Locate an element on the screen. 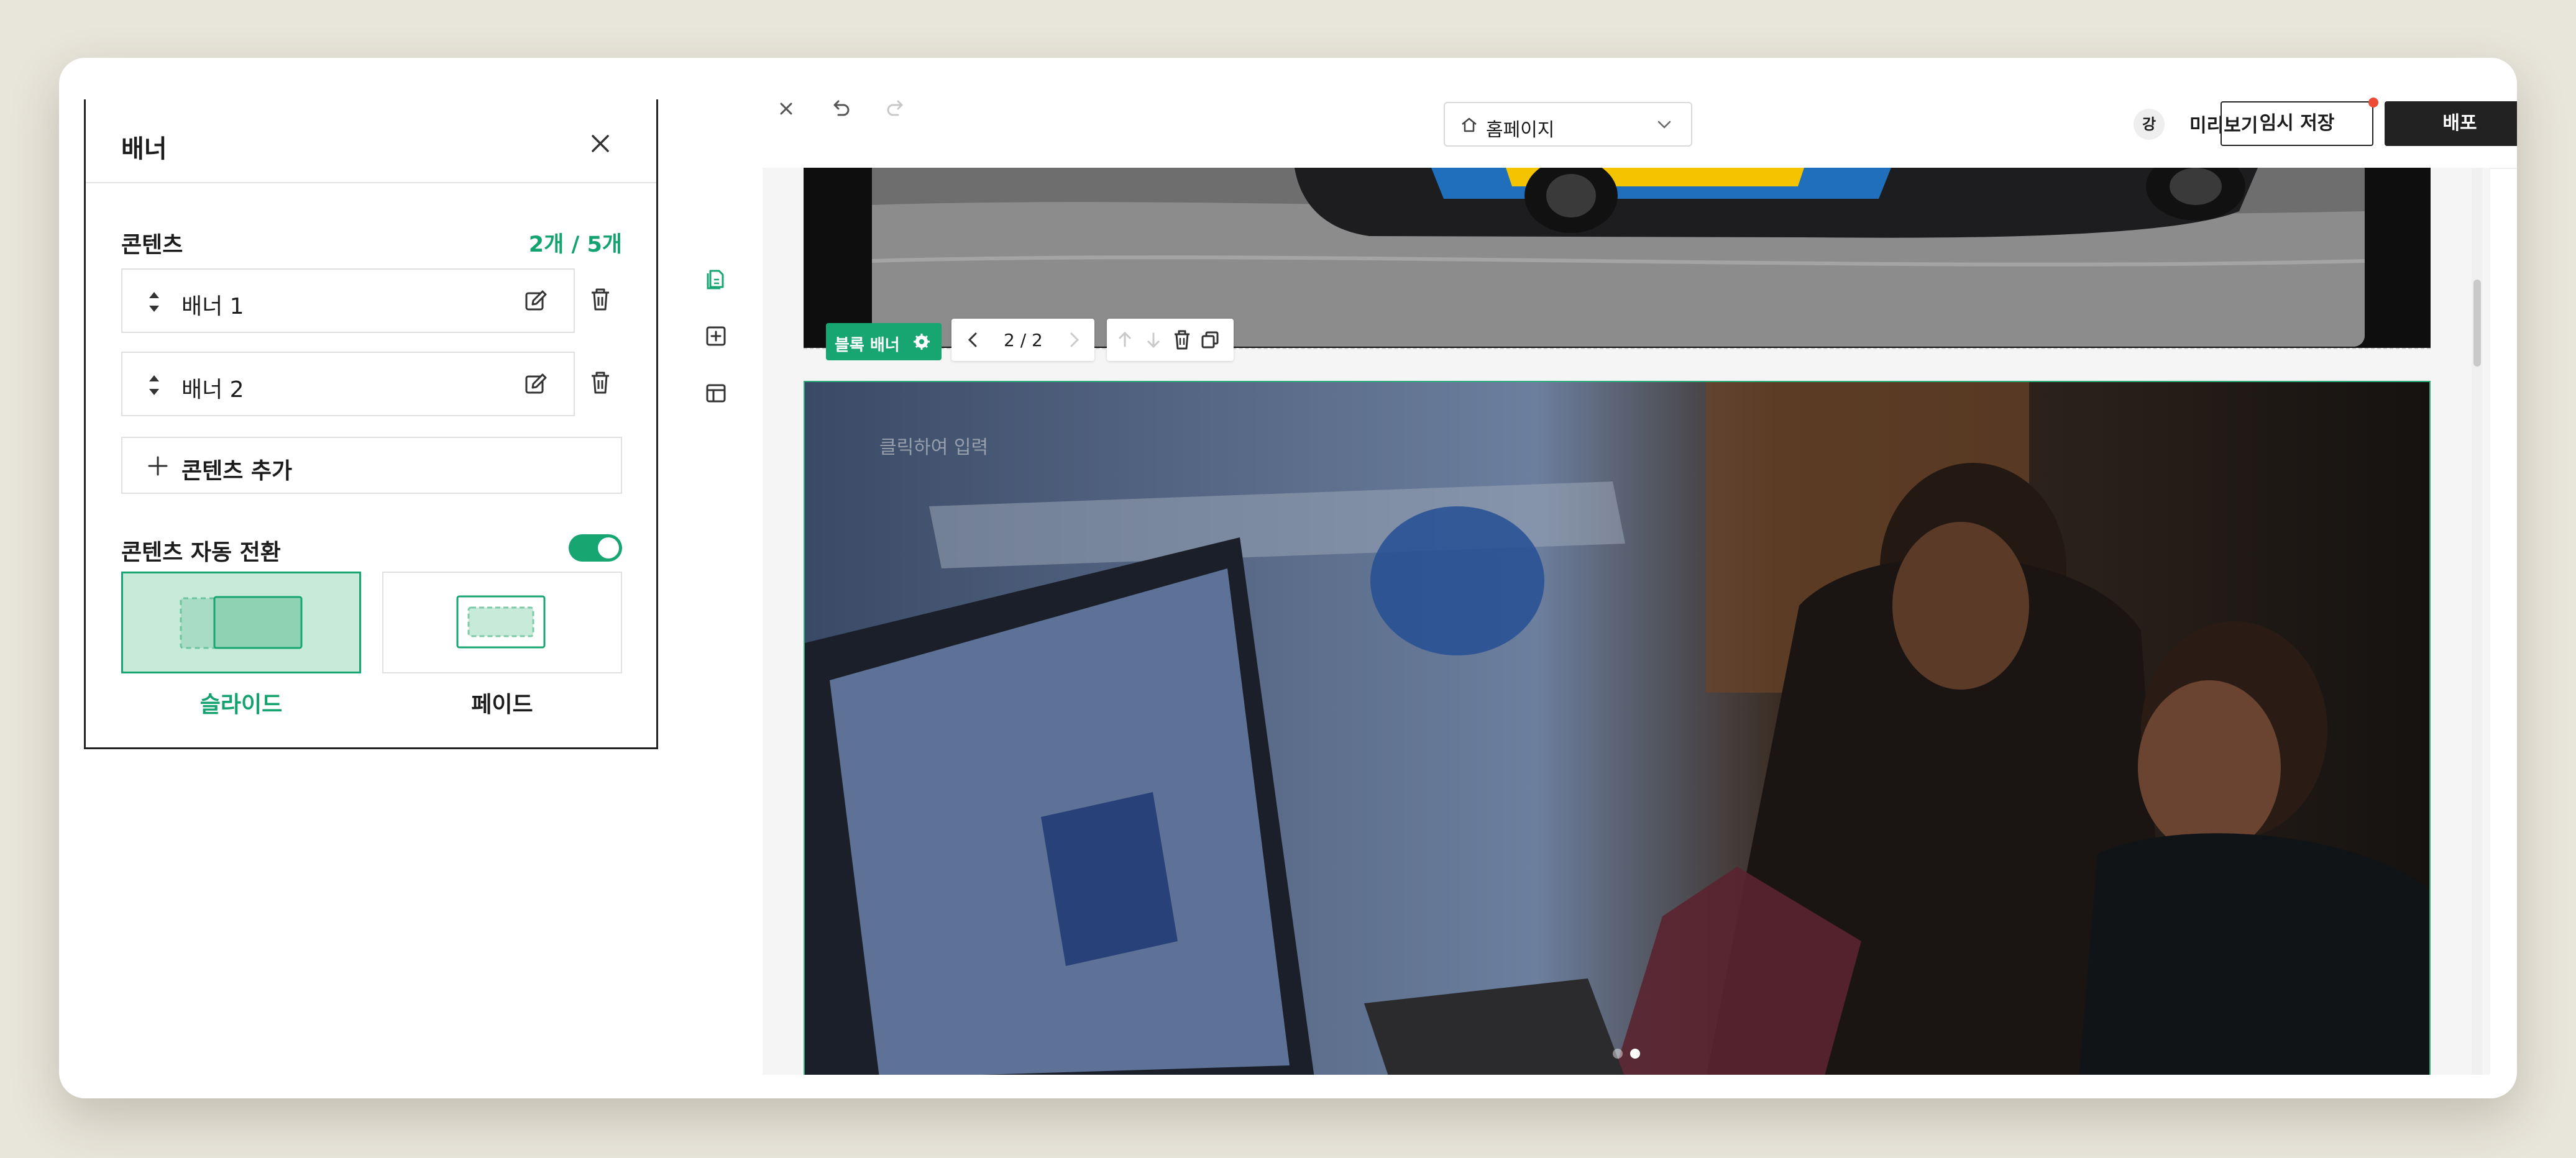  chevron-down-icon is located at coordinates (1664, 125).